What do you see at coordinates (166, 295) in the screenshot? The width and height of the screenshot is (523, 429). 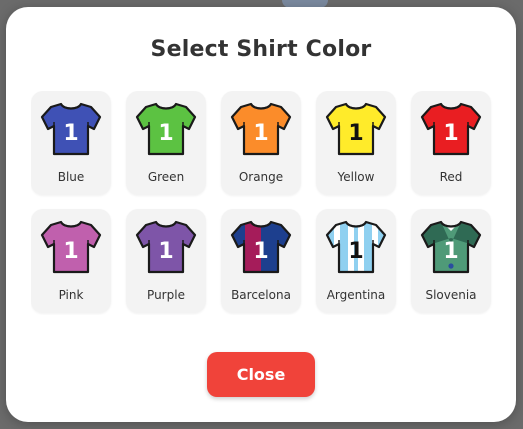 I see `shirt-option-label: Purple` at bounding box center [166, 295].